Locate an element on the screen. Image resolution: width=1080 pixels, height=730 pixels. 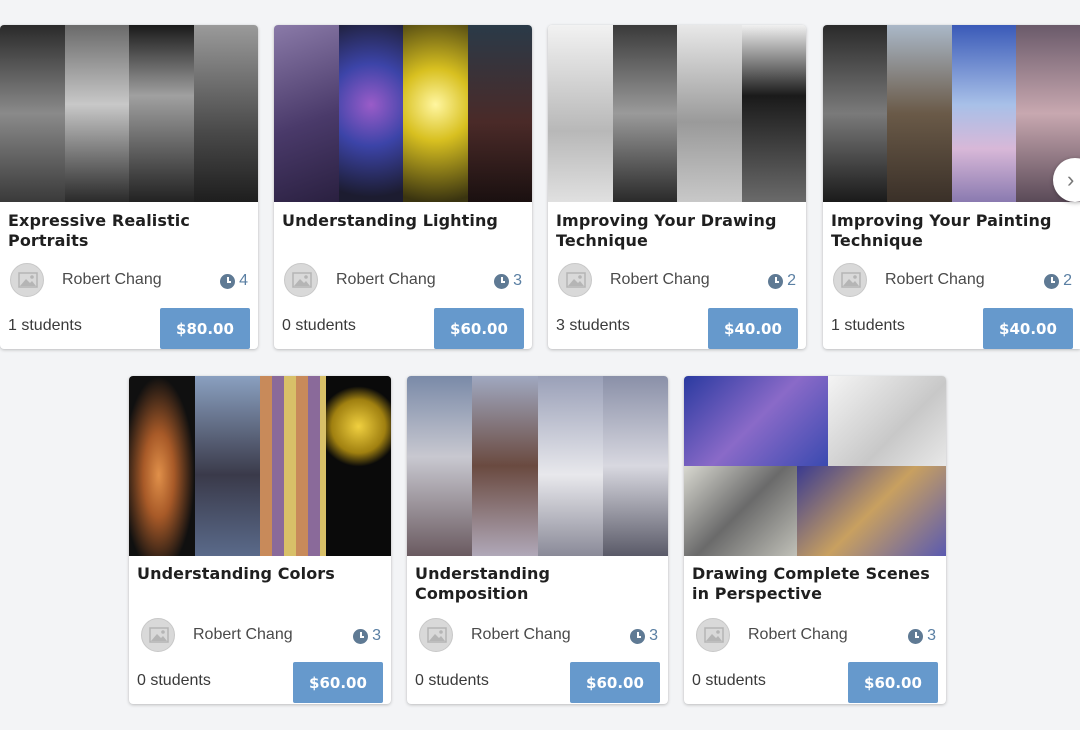
author-row: Robert Chang 4 is located at coordinates (129, 281).